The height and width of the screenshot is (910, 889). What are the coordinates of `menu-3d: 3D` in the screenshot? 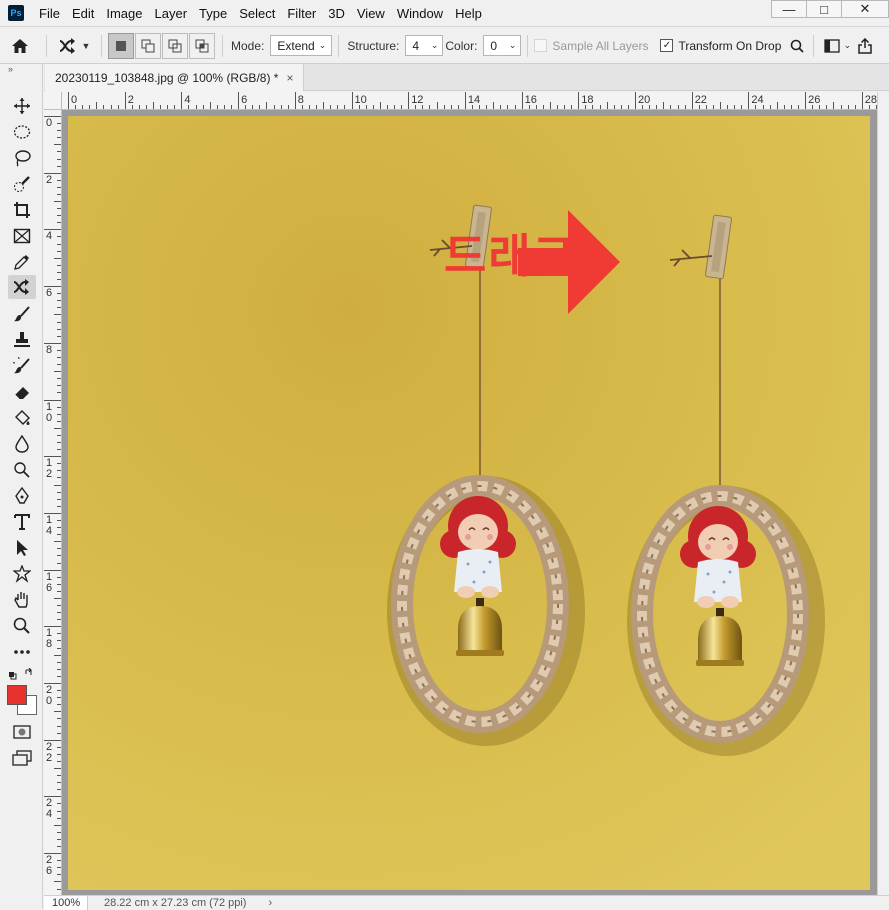 It's located at (336, 13).